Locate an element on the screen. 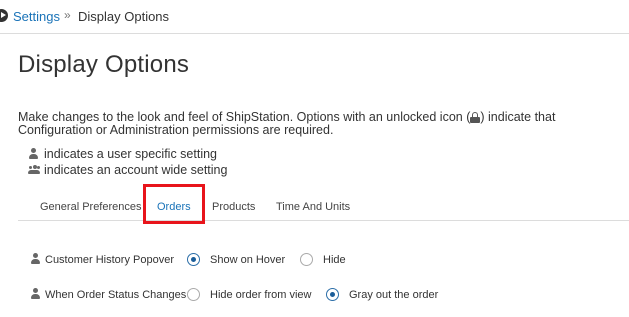 The width and height of the screenshot is (629, 317). users-group-icon is located at coordinates (34, 169).